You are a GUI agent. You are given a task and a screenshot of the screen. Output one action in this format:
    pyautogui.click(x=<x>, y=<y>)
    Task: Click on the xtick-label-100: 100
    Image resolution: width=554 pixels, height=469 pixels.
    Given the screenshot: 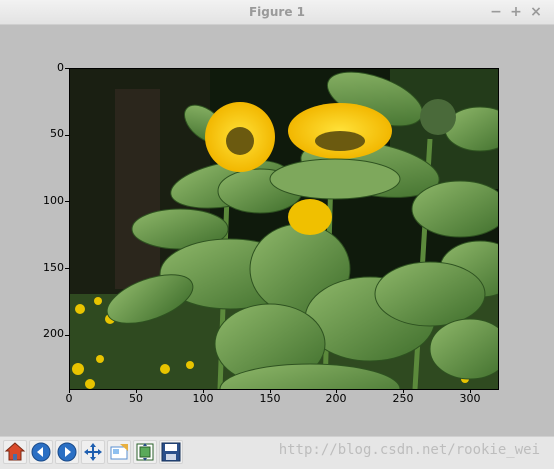 What is the action you would take?
    pyautogui.click(x=203, y=398)
    